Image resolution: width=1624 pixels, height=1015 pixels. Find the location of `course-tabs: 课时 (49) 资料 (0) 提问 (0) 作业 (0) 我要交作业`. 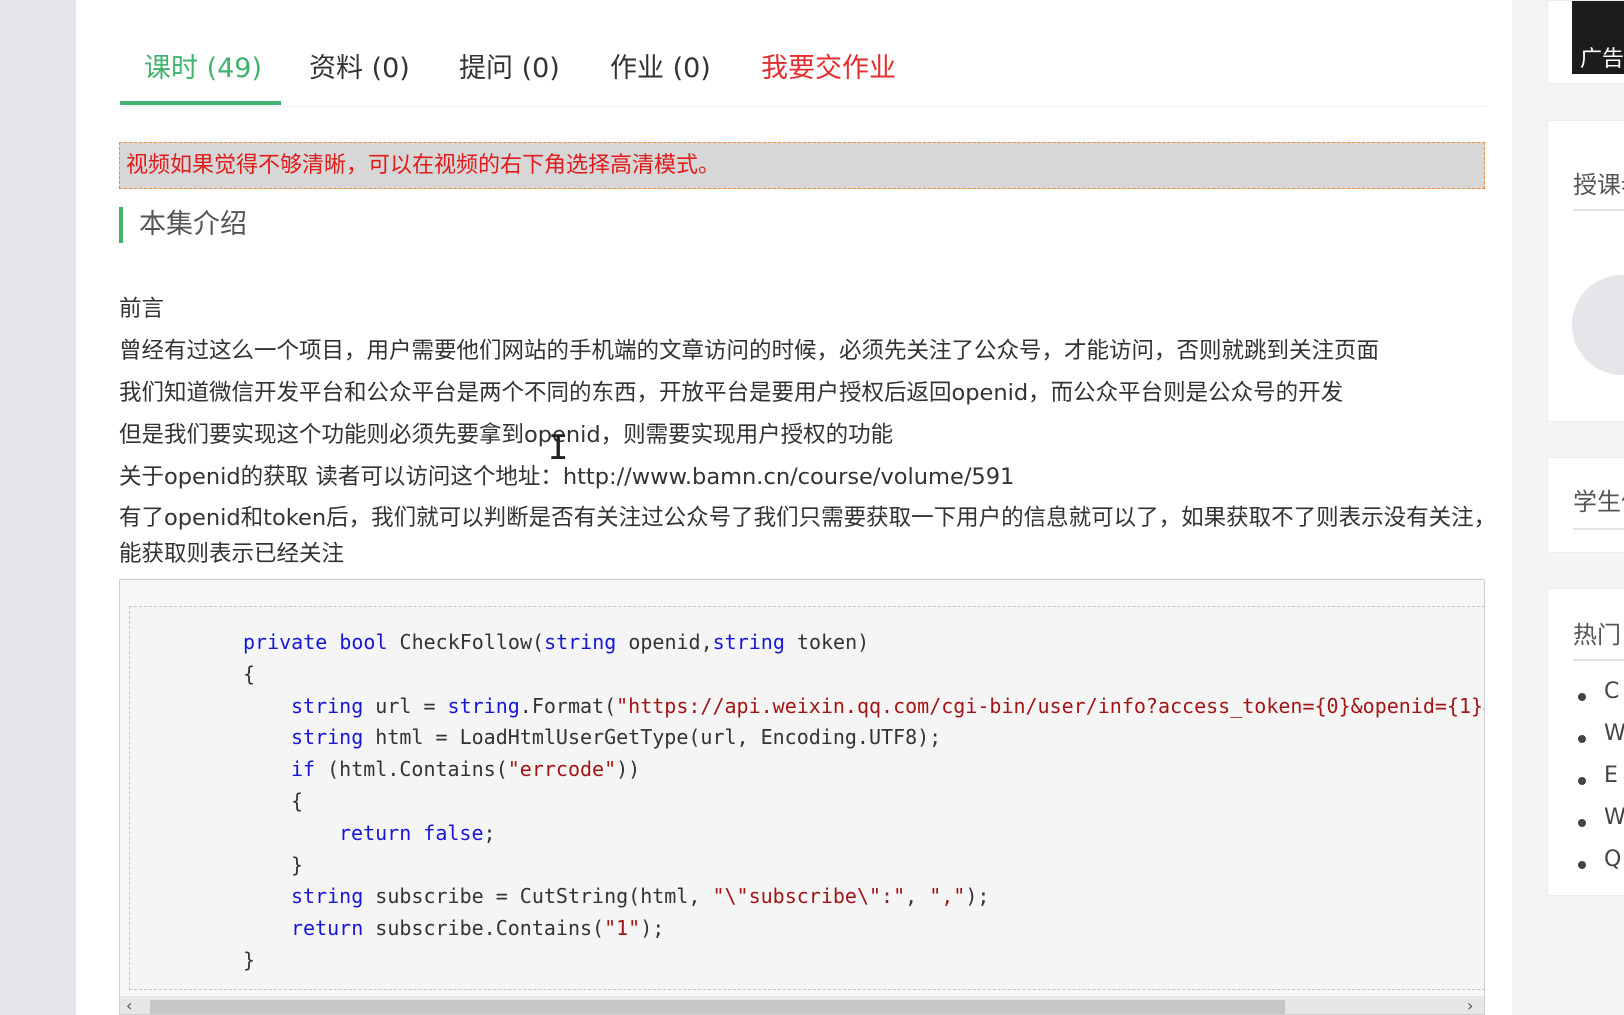

course-tabs: 课时 (49) 资料 (0) 提问 (0) 作业 (0) 我要交作业 is located at coordinates (803, 53).